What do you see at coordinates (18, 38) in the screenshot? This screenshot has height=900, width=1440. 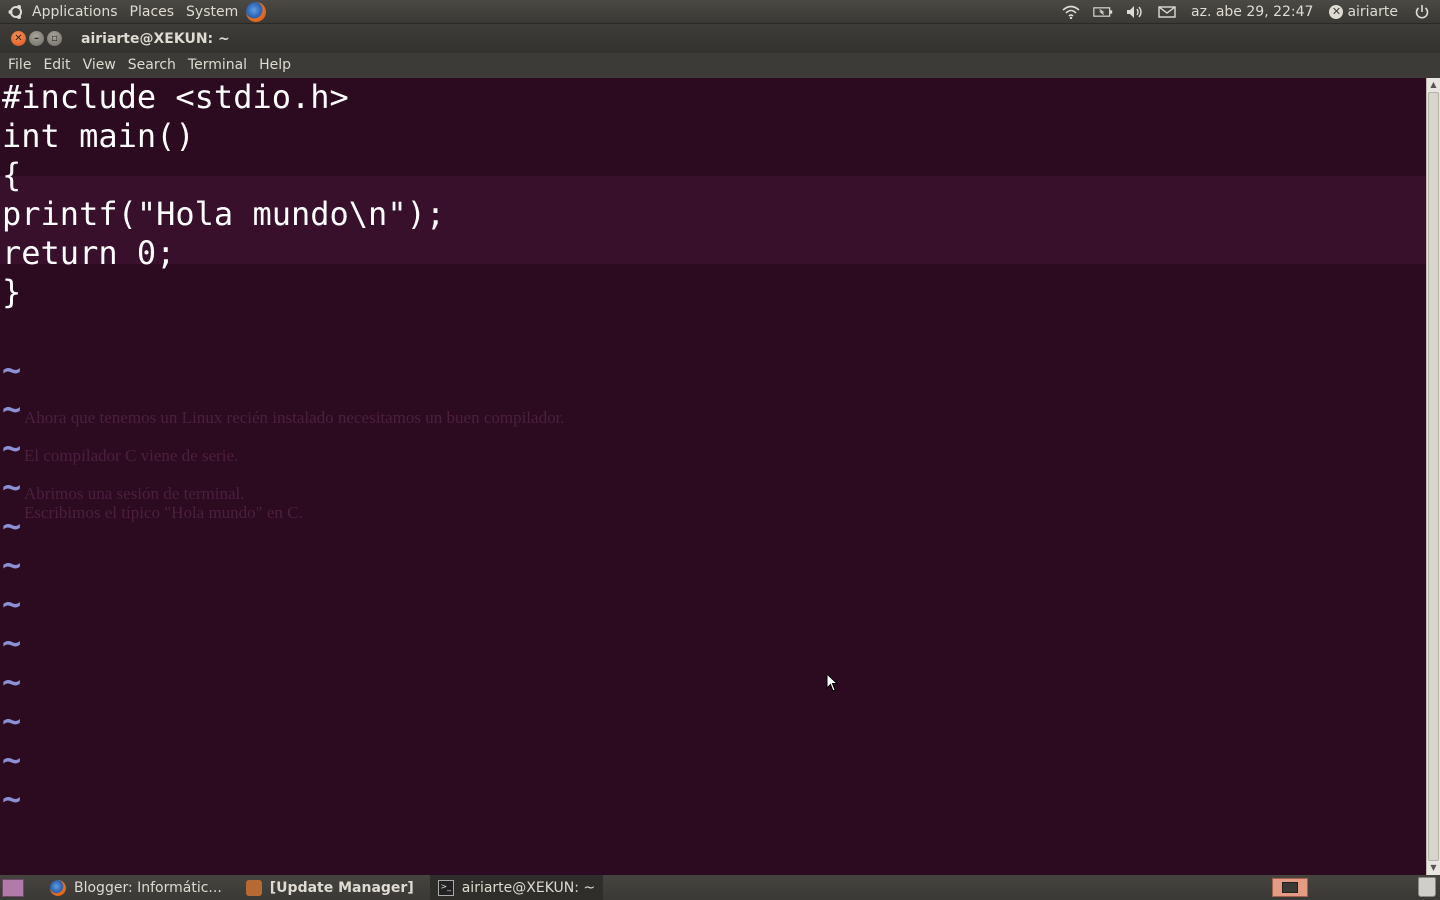 I see `close-button: ✕` at bounding box center [18, 38].